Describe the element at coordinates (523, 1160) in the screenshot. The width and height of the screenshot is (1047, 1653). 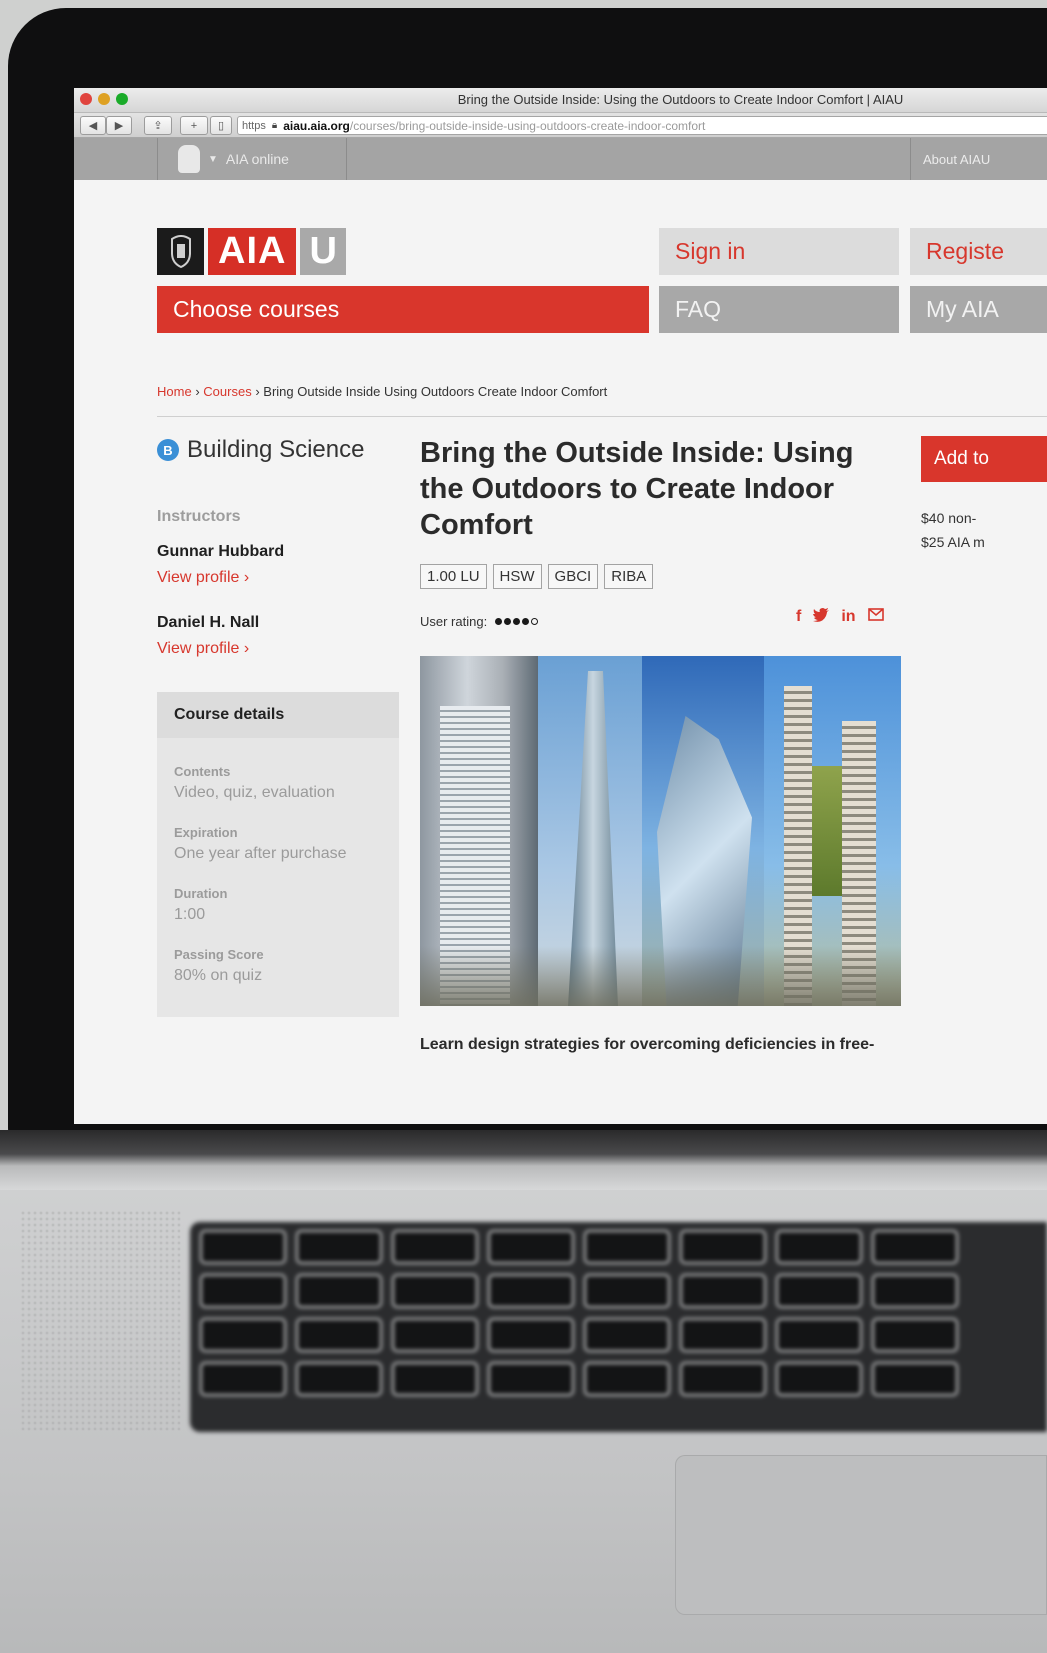
I see `laptop-hinge` at that location.